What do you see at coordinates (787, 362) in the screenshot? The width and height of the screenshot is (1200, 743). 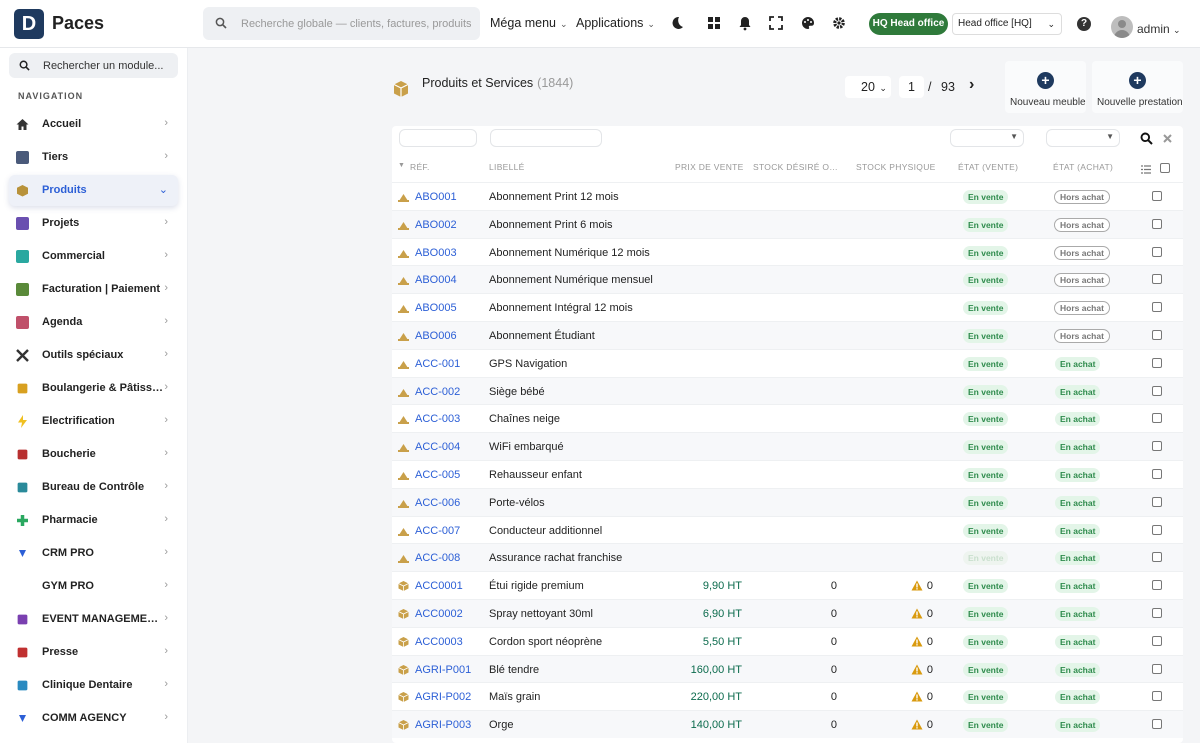 I see `table-row: ACC-001 GPS Navigation En vente En achat` at bounding box center [787, 362].